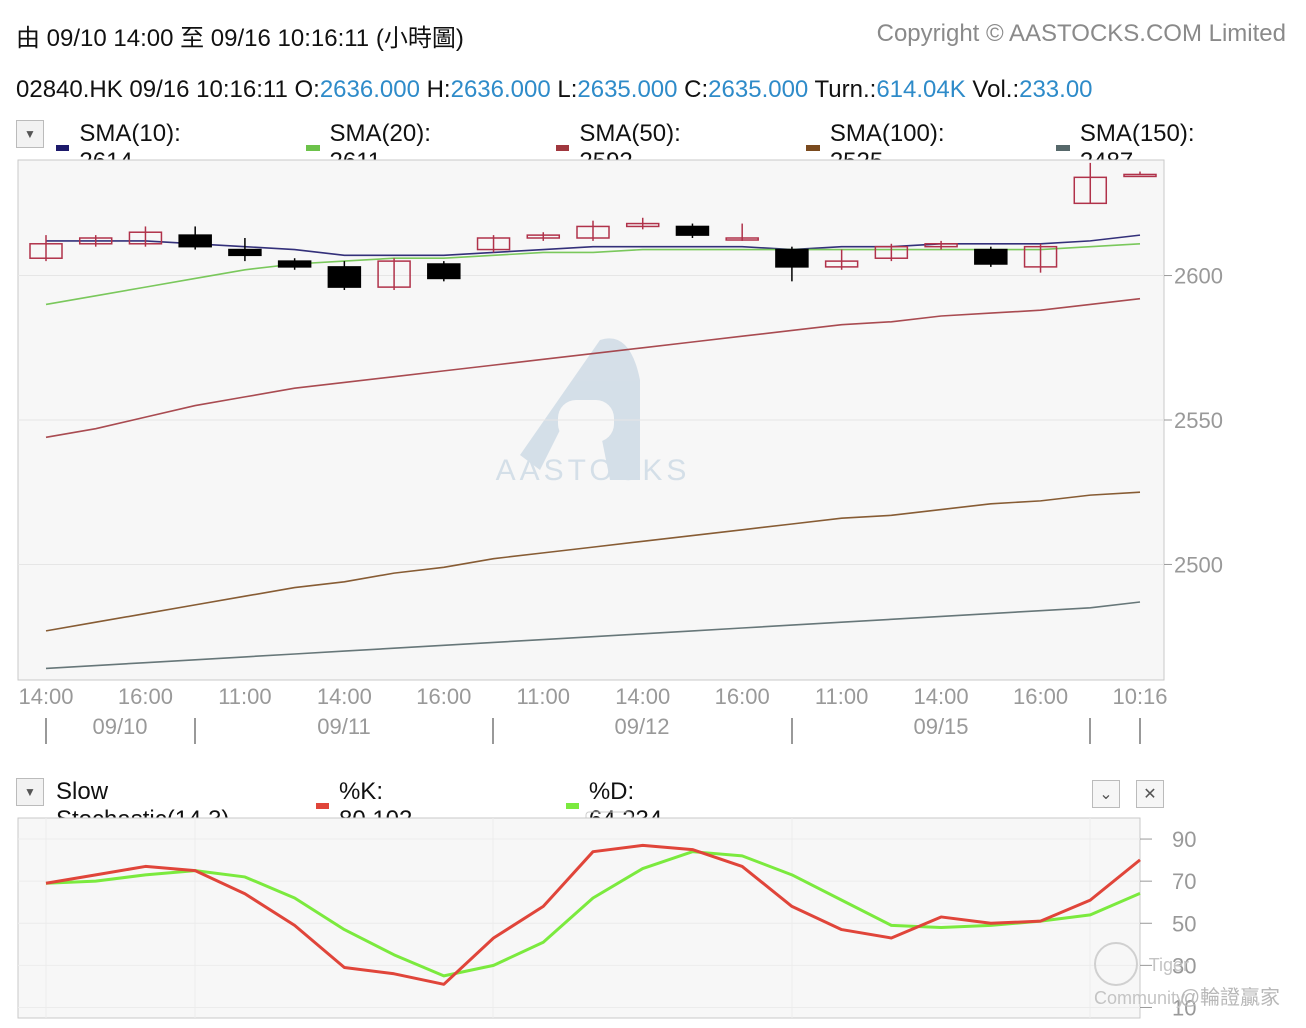  Describe the element at coordinates (1116, 964) in the screenshot. I see `tiger-logo-icon` at that location.